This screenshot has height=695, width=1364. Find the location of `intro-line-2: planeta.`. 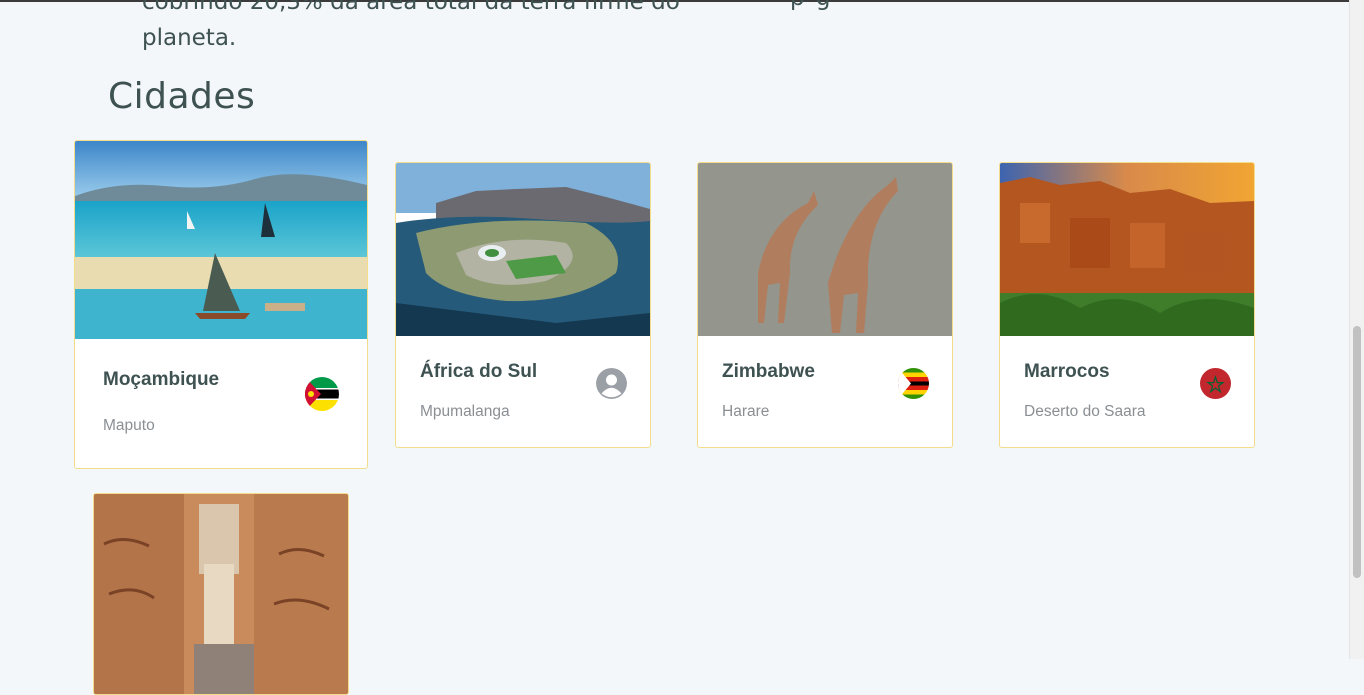

intro-line-2: planeta. is located at coordinates (189, 38).